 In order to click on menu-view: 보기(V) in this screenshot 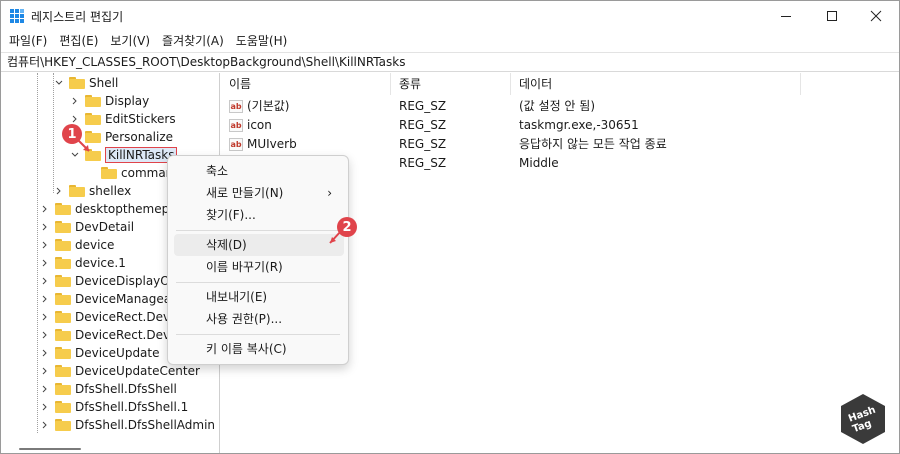, I will do `click(130, 41)`.